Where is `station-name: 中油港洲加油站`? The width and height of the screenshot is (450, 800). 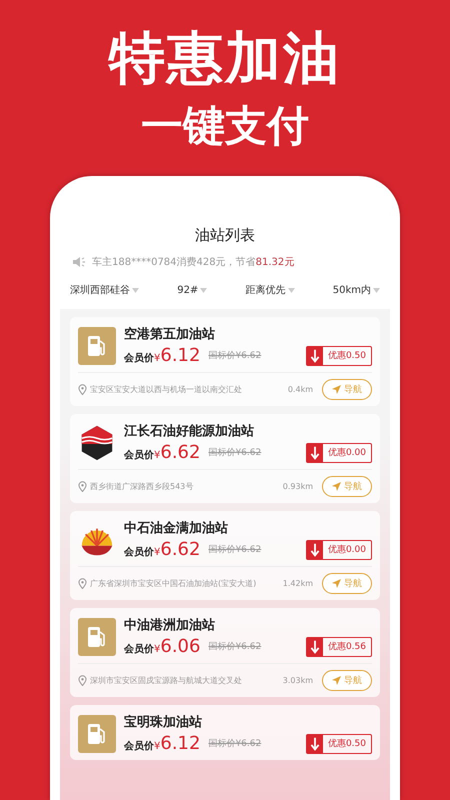 station-name: 中油港洲加油站 is located at coordinates (170, 625).